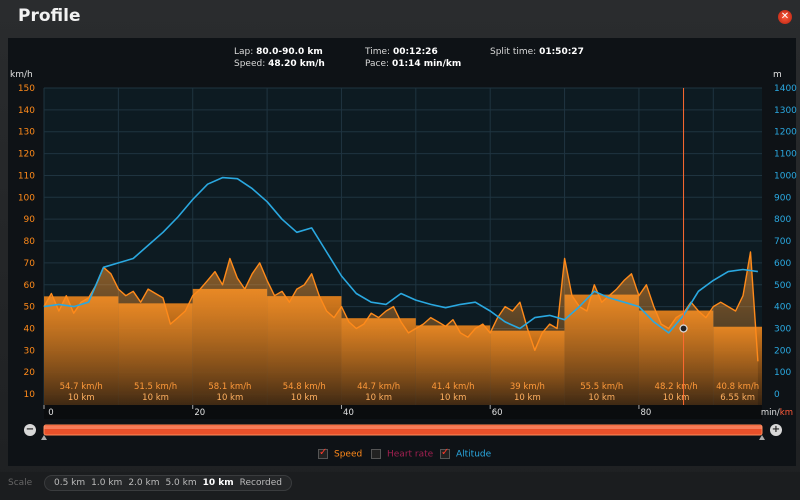 Image resolution: width=800 pixels, height=500 pixels. I want to click on altitude-legend-label: Altitude, so click(474, 454).